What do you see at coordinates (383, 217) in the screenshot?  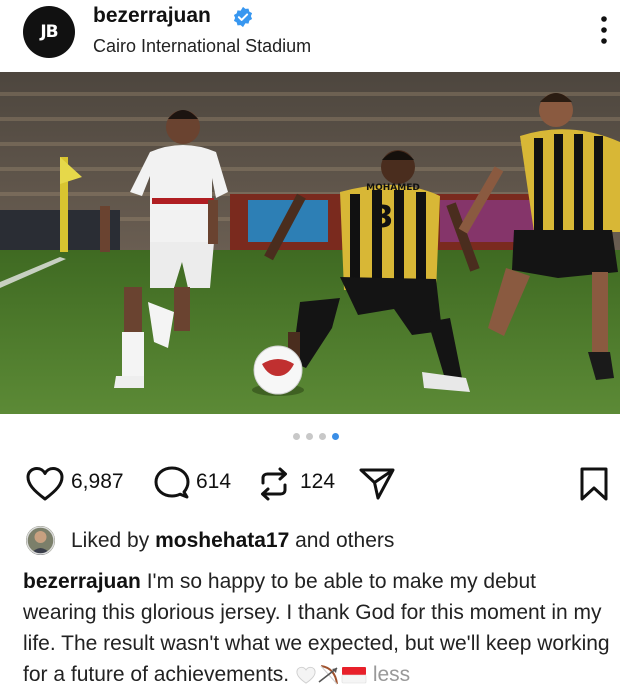 I see `jersey-number: 3` at bounding box center [383, 217].